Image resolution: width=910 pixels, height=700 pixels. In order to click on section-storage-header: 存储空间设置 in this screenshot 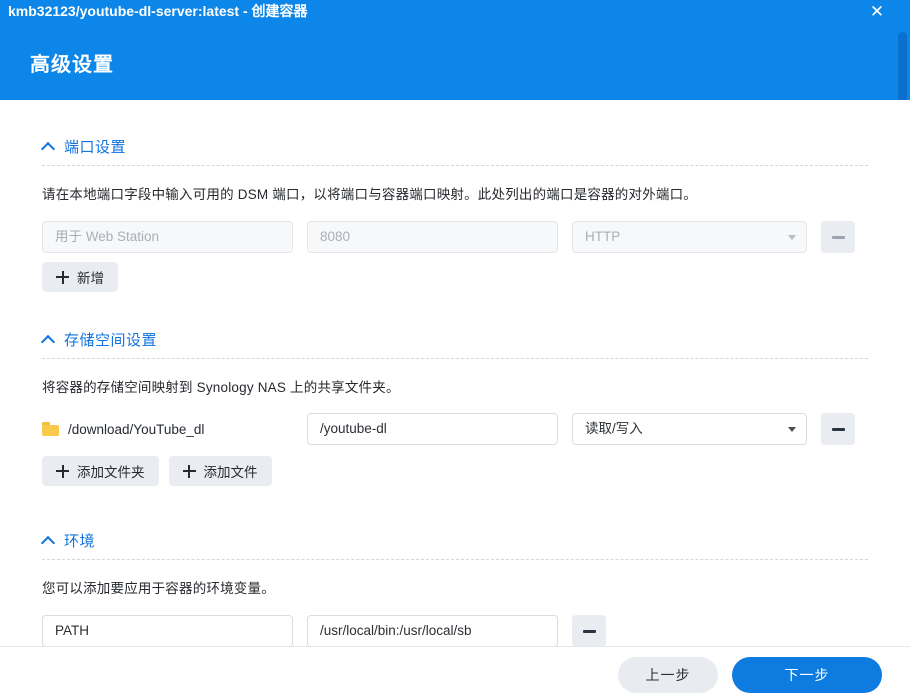, I will do `click(455, 339)`.